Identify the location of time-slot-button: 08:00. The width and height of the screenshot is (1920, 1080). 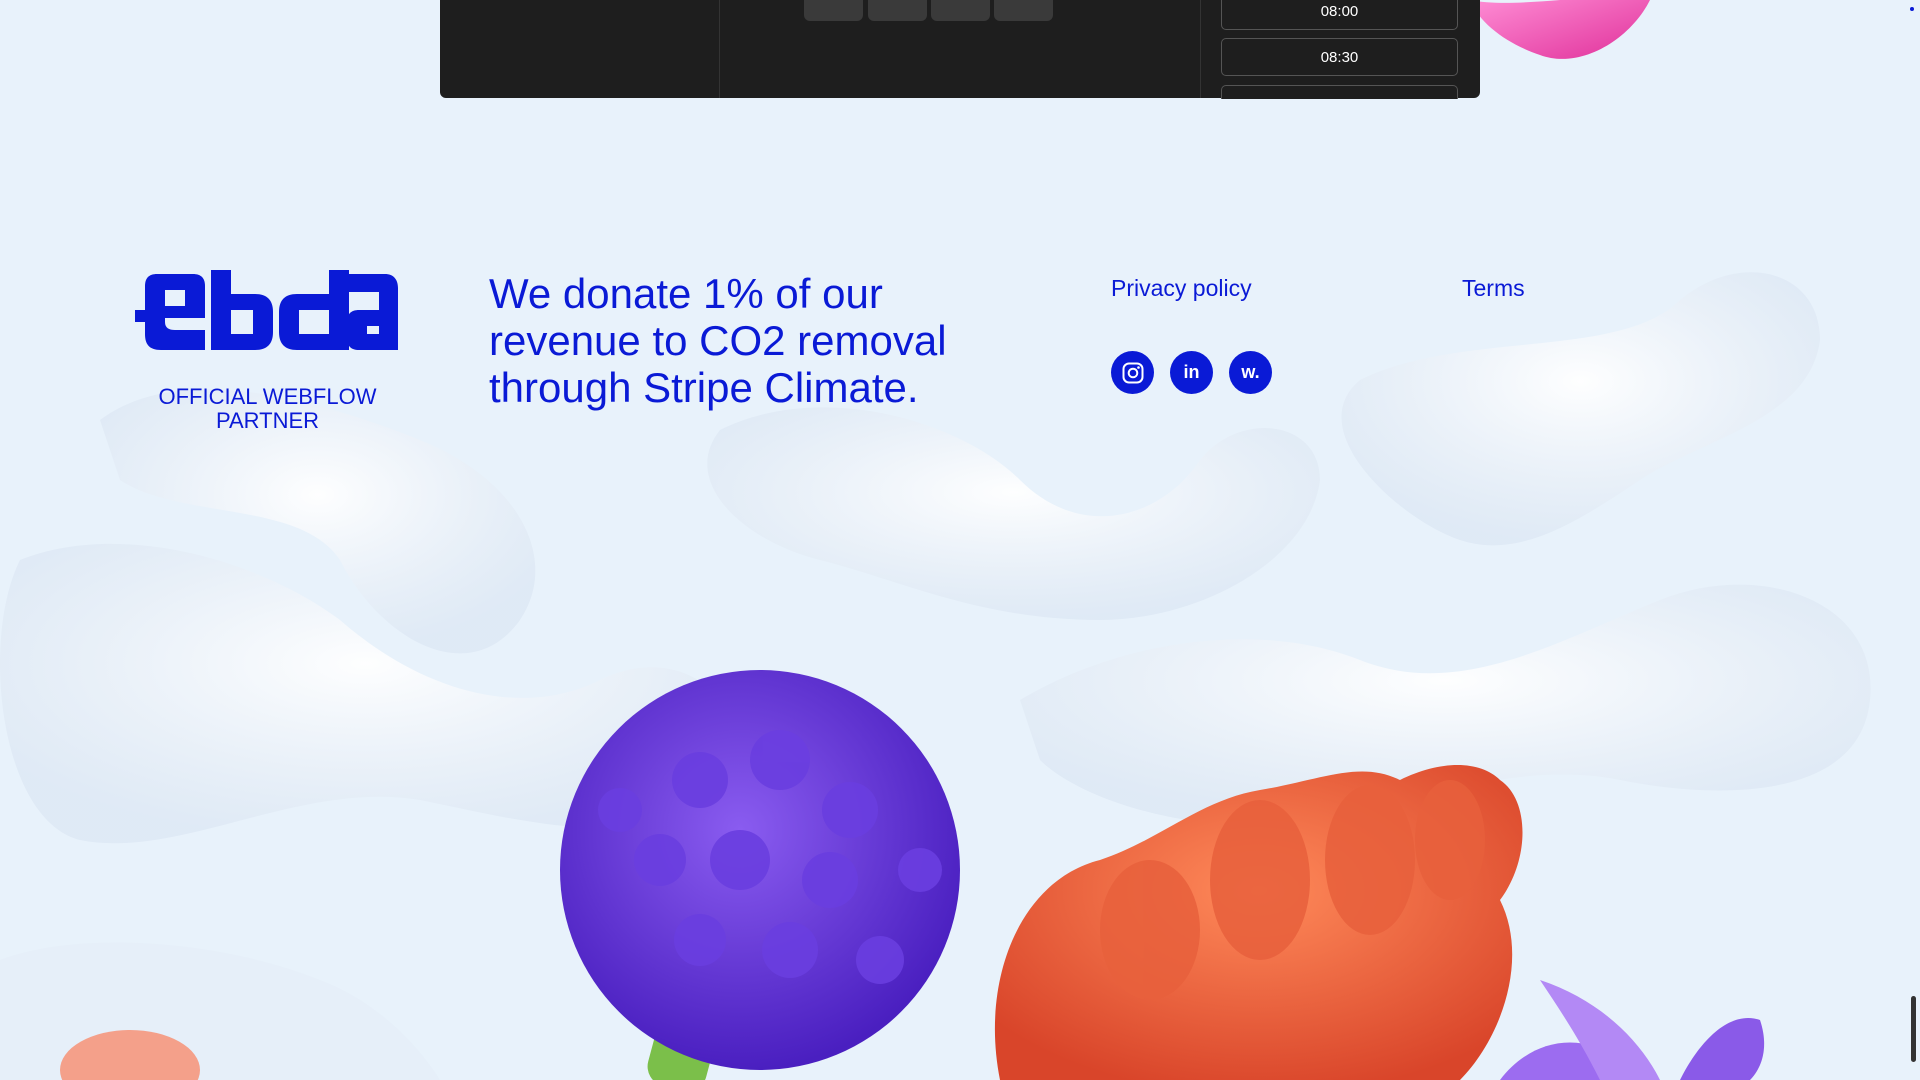
(1339, 15).